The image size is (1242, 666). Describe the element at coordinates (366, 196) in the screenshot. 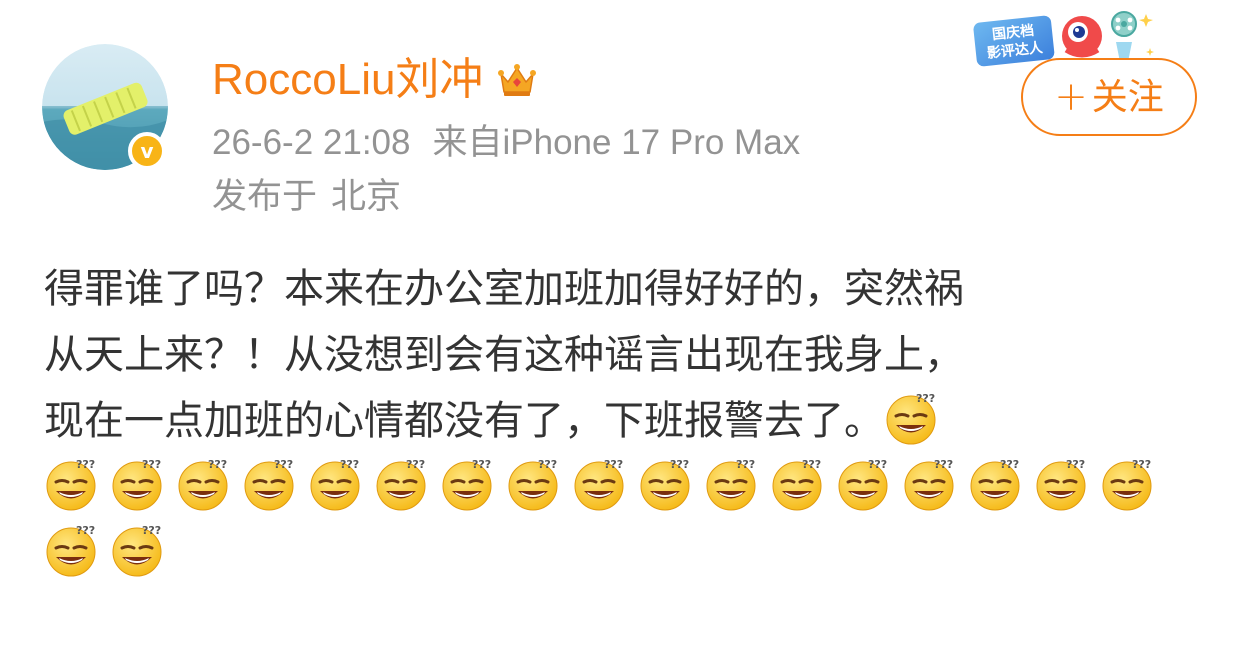

I see `location-name: 北京` at that location.